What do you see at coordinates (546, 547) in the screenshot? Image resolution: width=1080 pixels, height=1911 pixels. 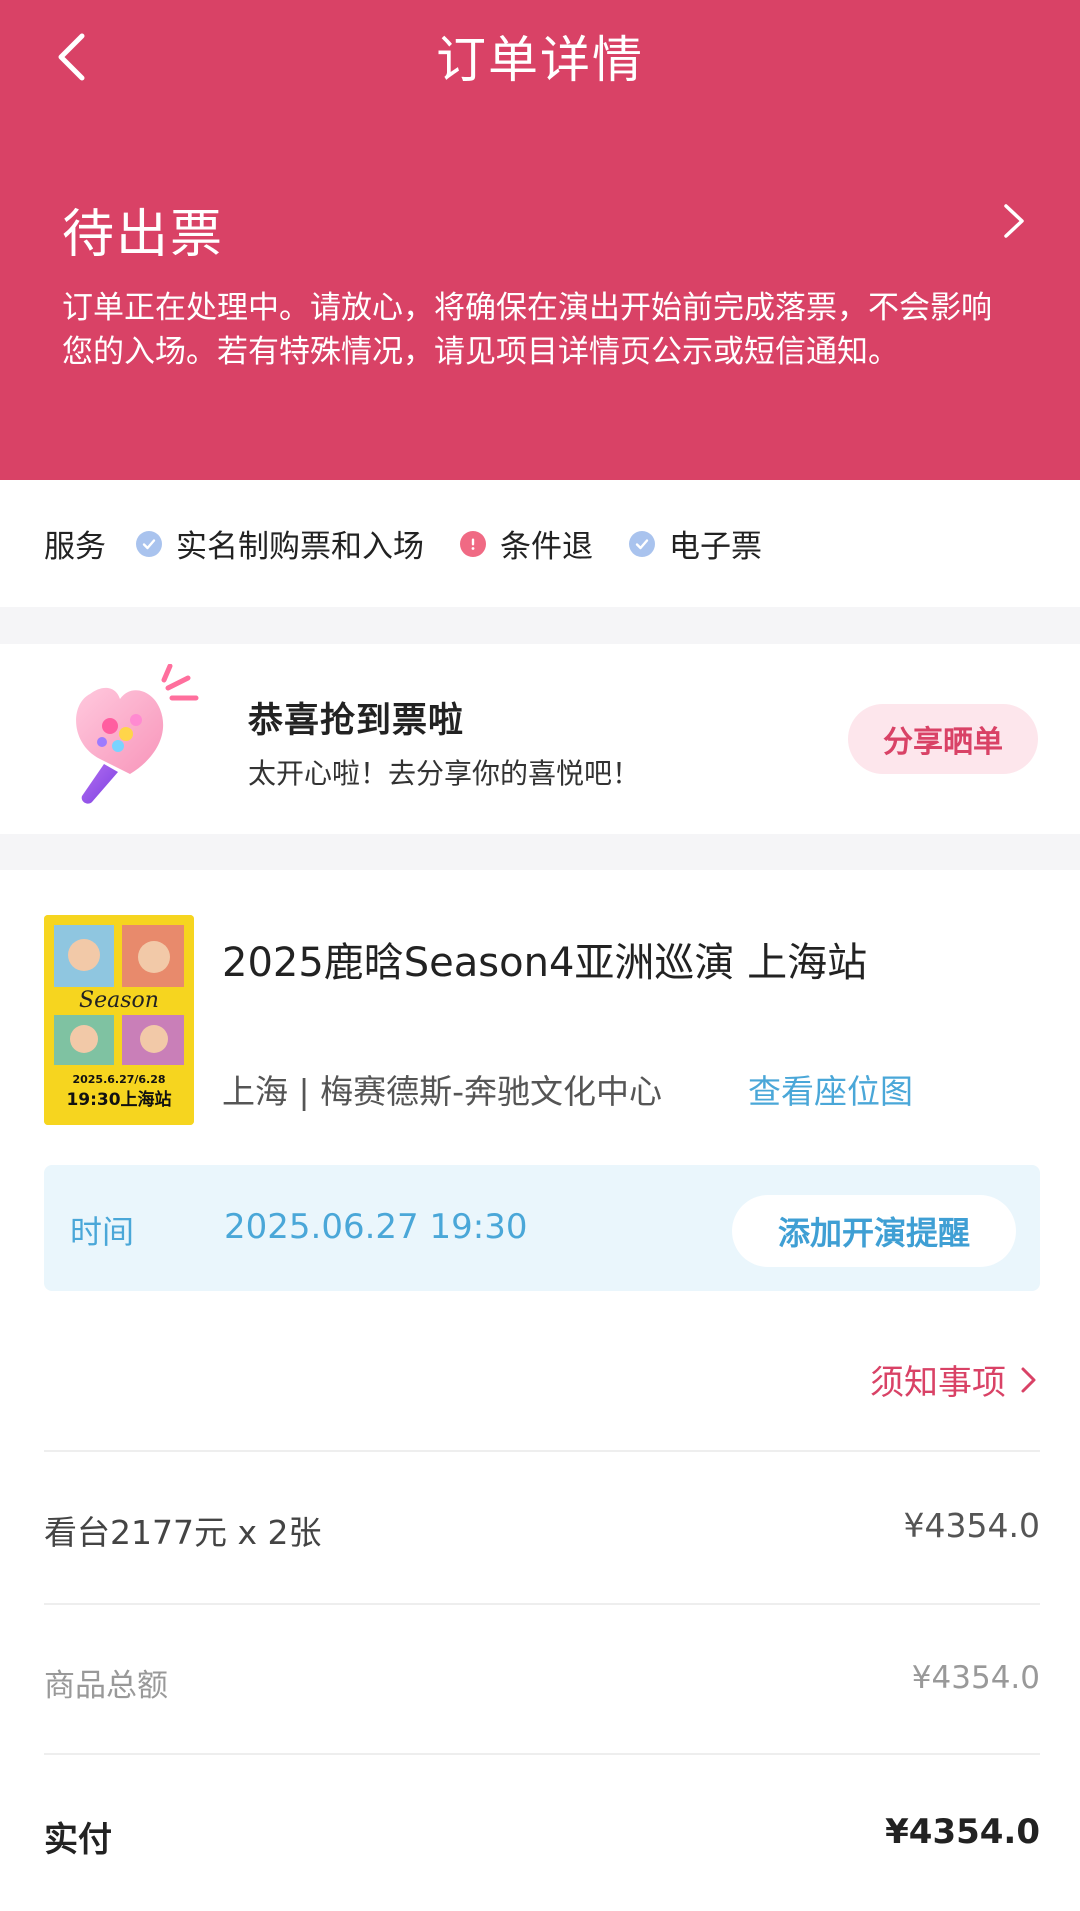 I see `service-item-label: 条件退` at bounding box center [546, 547].